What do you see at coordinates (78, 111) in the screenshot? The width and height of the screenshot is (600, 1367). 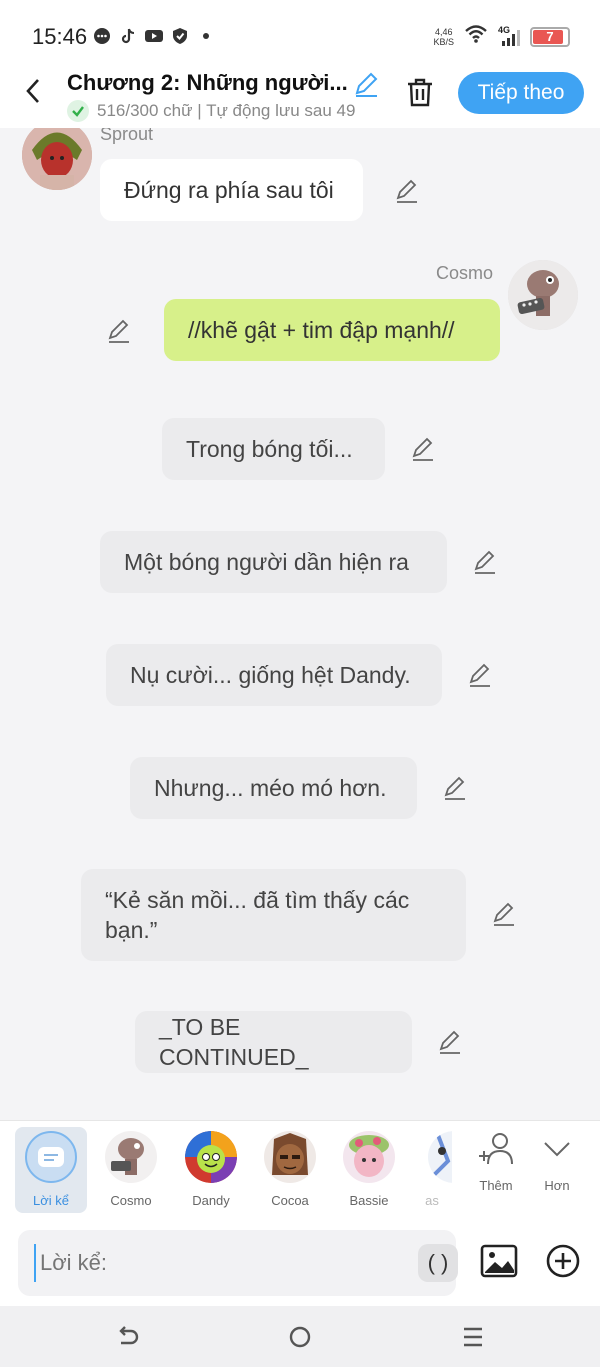 I see `check-icon` at bounding box center [78, 111].